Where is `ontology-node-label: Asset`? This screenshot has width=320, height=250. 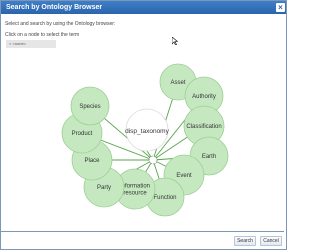 ontology-node-label: Asset is located at coordinates (177, 83).